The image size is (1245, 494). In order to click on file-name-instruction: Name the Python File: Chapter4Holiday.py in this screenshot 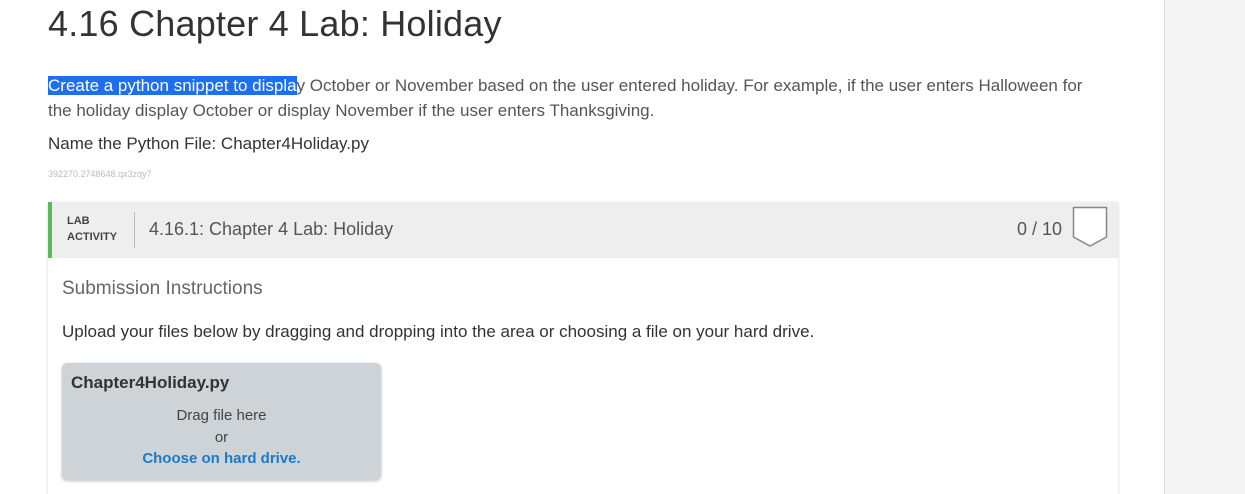, I will do `click(208, 143)`.